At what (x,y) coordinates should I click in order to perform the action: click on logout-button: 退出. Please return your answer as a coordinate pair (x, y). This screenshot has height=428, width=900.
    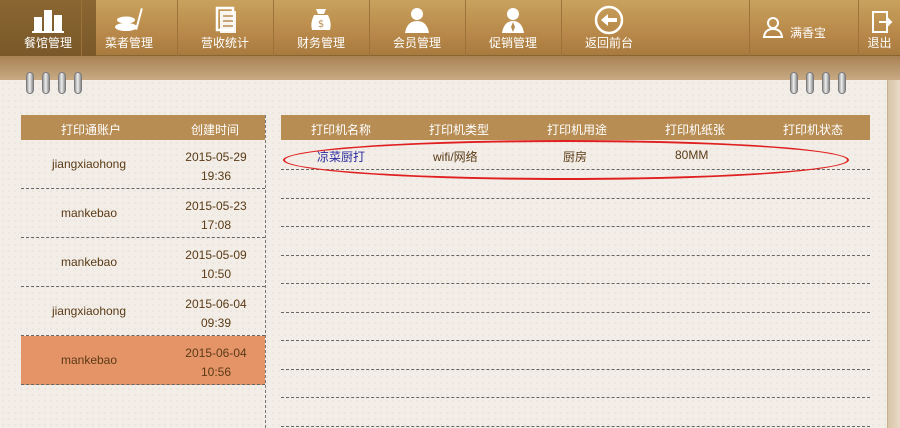
    Looking at the image, I should click on (879, 28).